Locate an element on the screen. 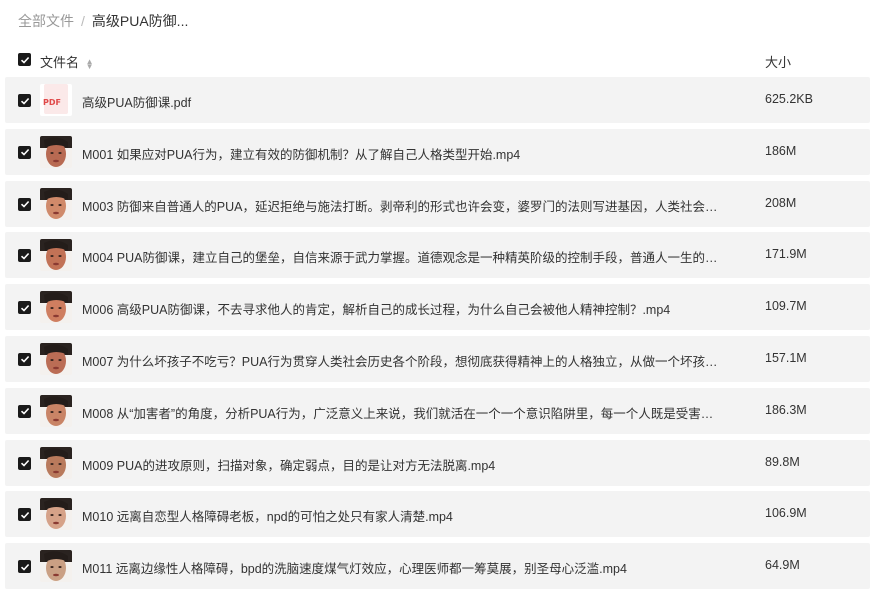 This screenshot has width=870, height=595. column-header-size: 大小 is located at coordinates (778, 61).